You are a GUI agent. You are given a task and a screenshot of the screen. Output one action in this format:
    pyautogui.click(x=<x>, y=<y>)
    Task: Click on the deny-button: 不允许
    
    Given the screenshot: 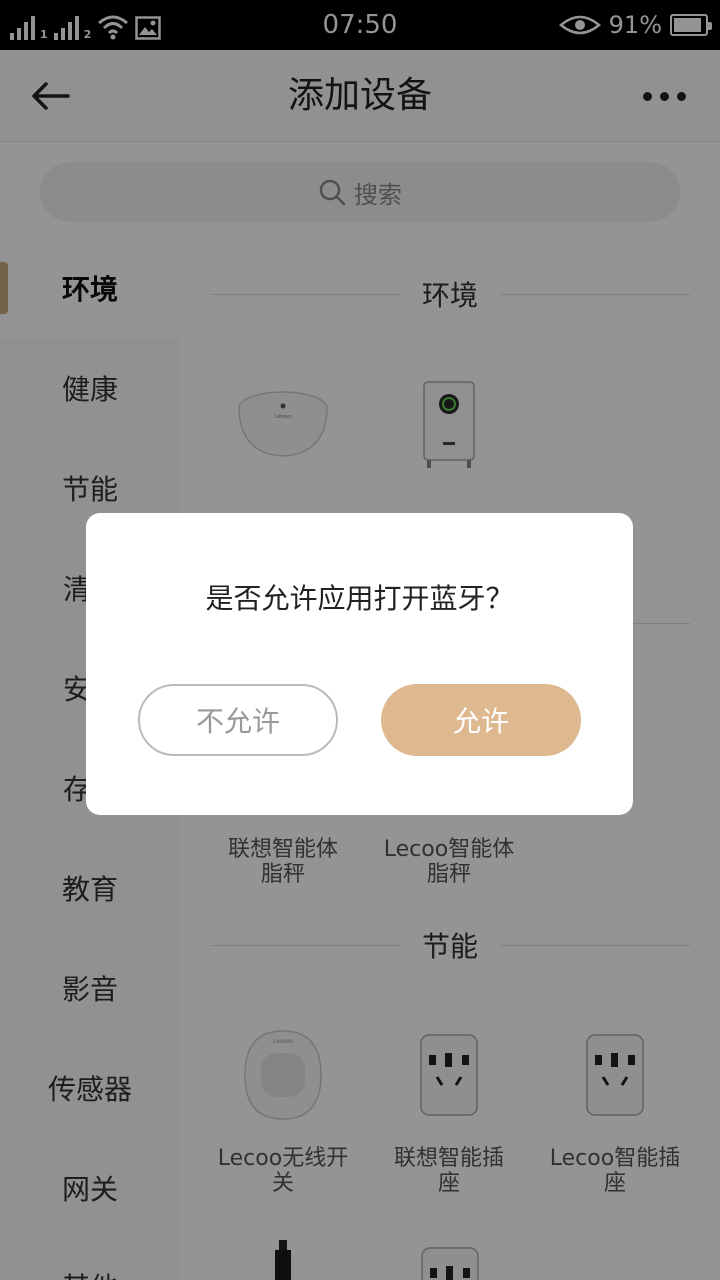 What is the action you would take?
    pyautogui.click(x=238, y=720)
    